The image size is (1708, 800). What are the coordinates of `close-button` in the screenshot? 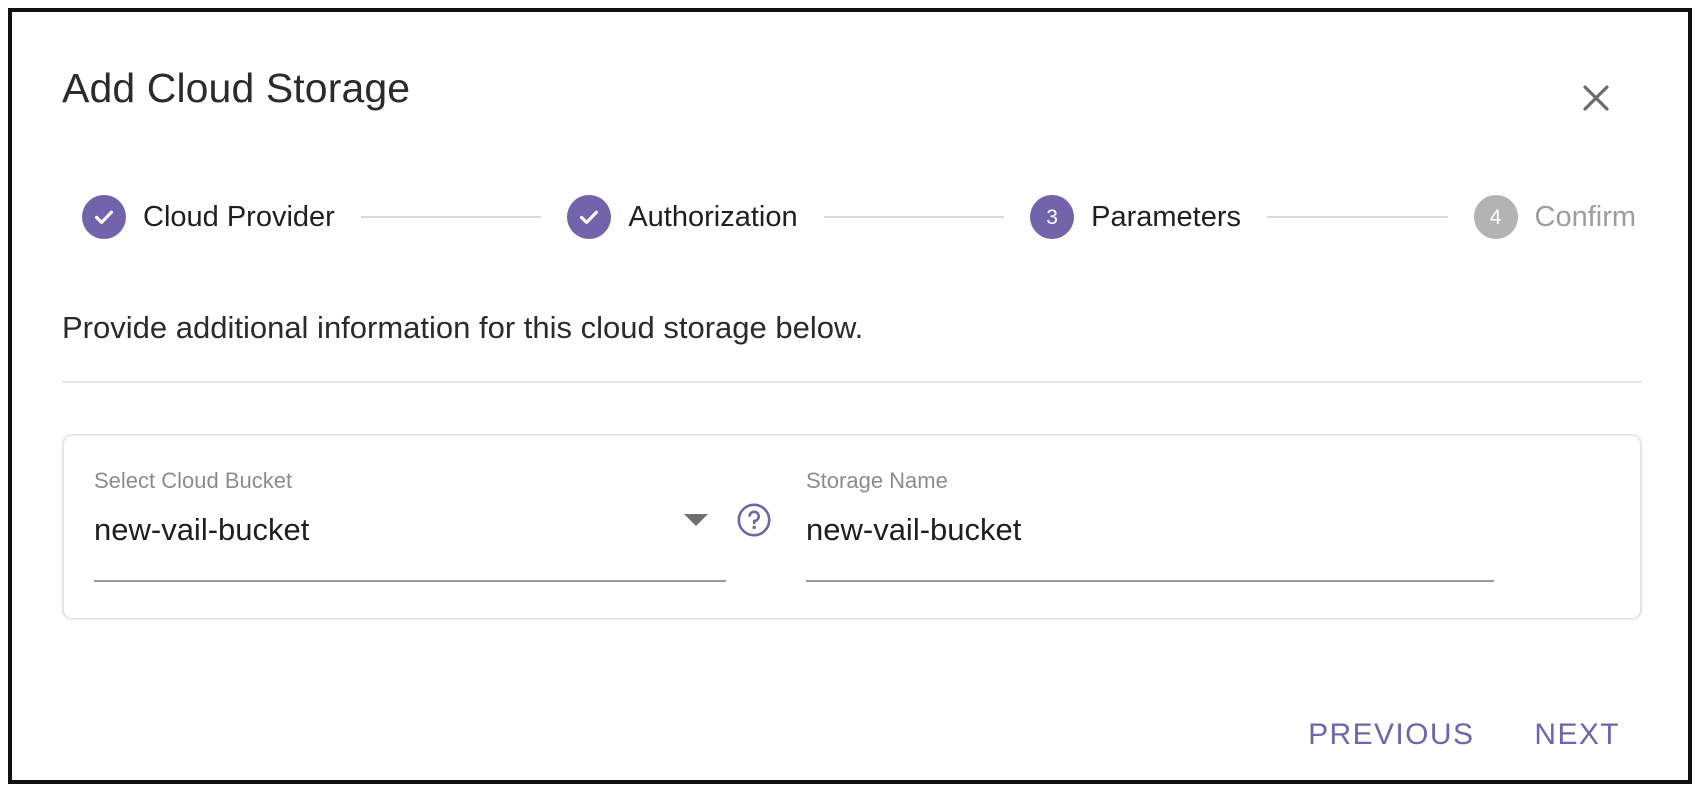 It's located at (1596, 98).